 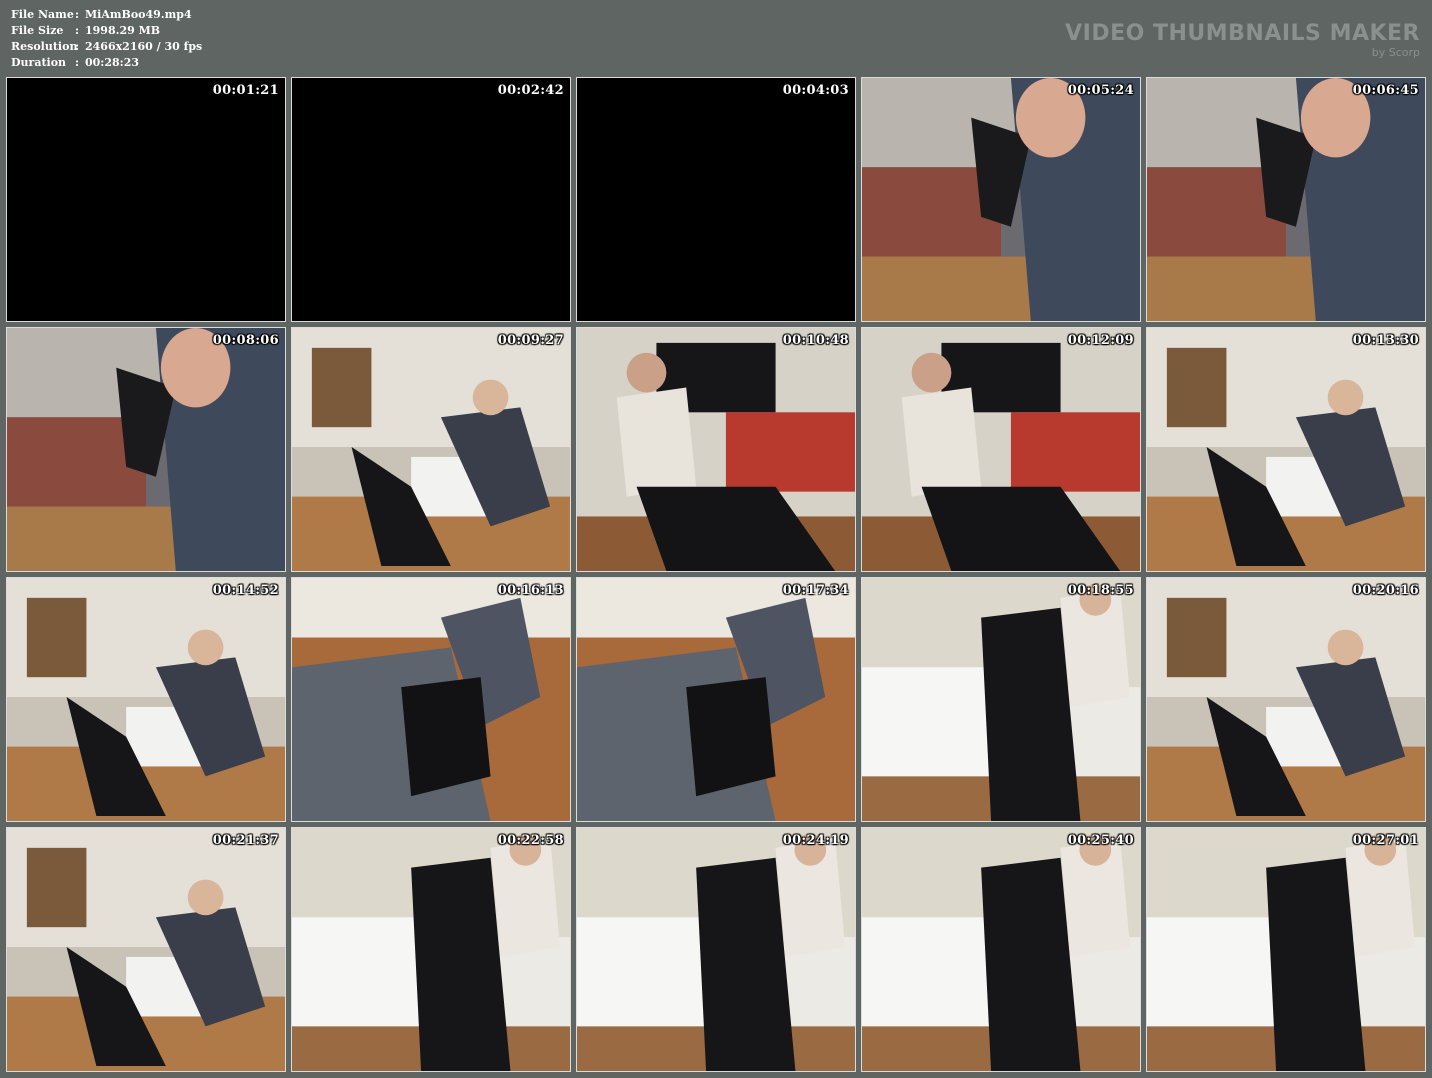 What do you see at coordinates (1385, 340) in the screenshot?
I see `thumbnail-timestamp: 00:13:30` at bounding box center [1385, 340].